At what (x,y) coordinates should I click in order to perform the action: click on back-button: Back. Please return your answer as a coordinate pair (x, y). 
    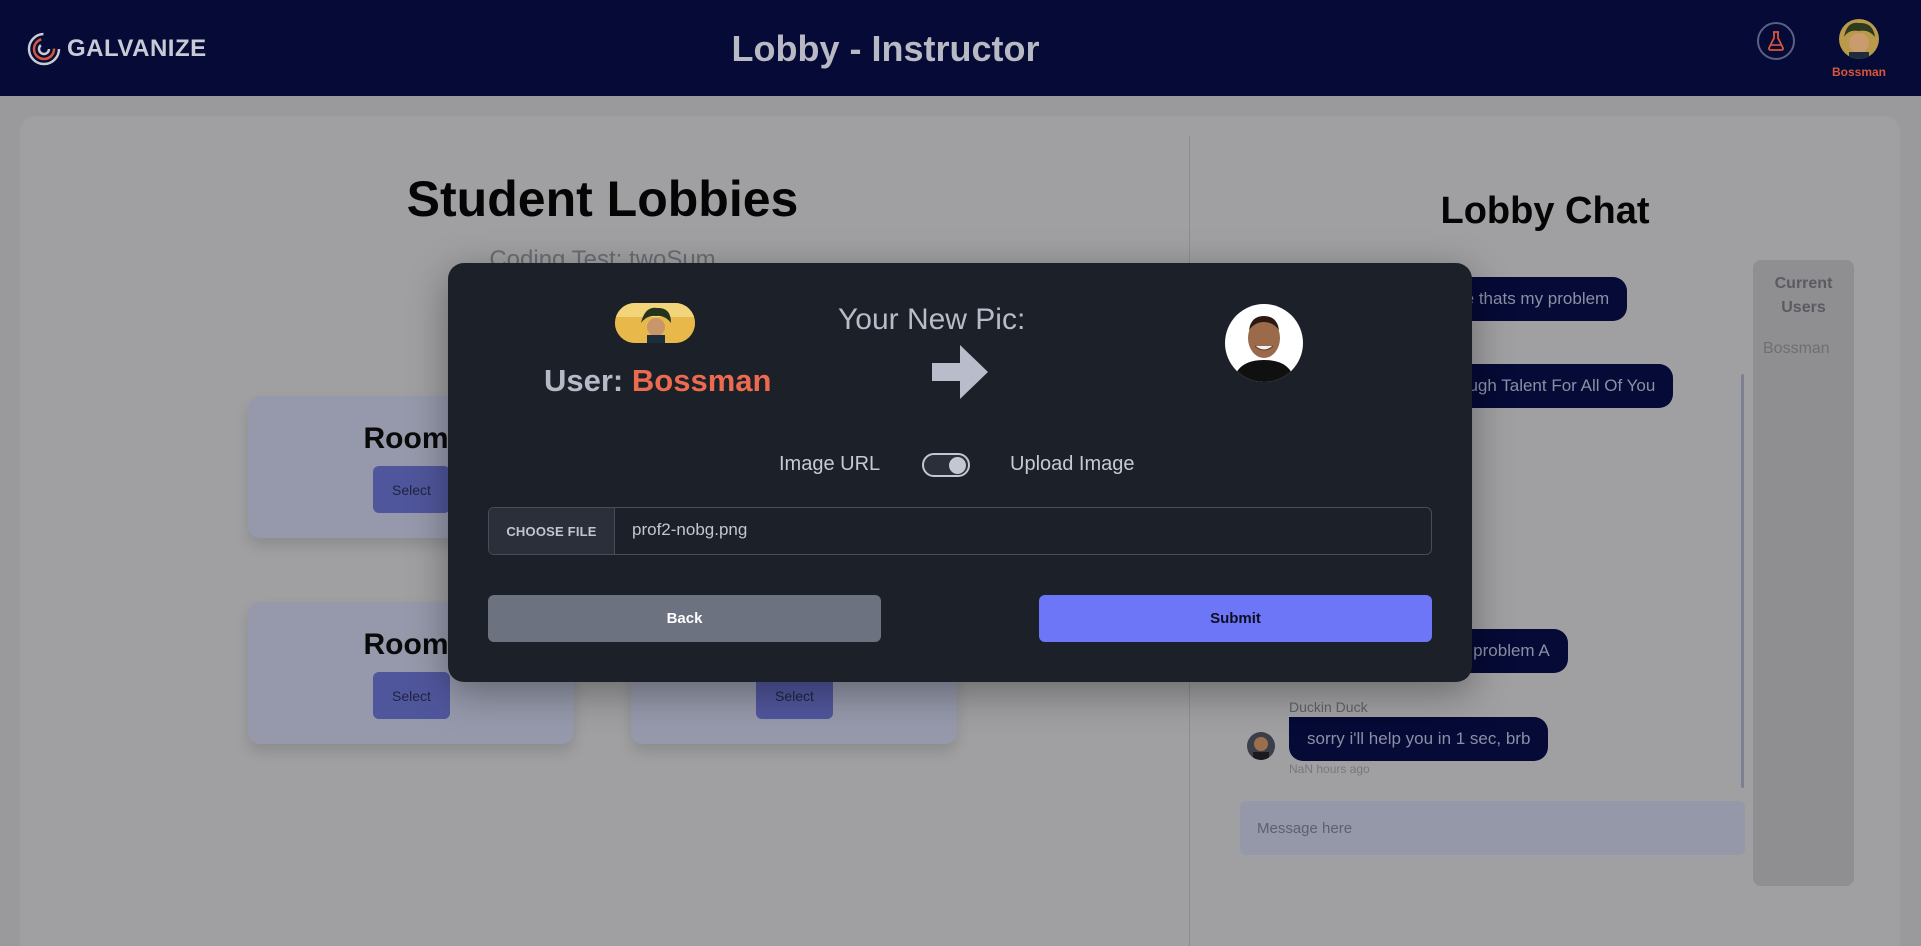
    Looking at the image, I should click on (684, 618).